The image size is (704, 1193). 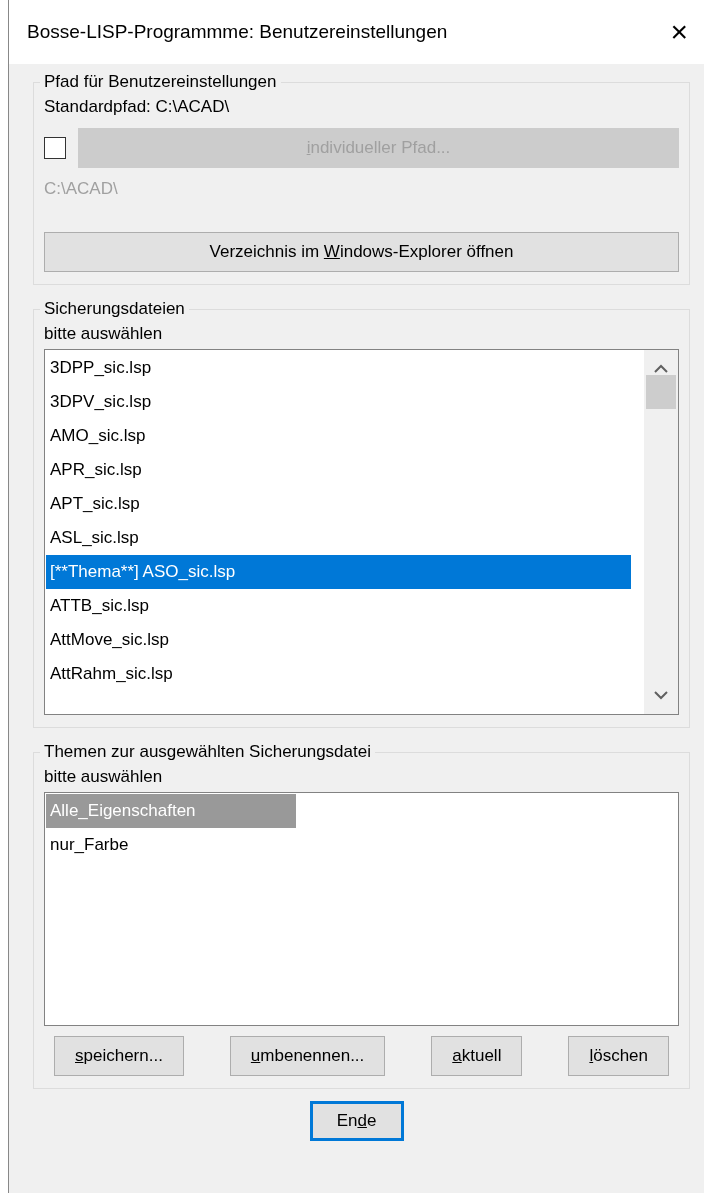 I want to click on list-item: AMO_sic.lsp, so click(x=338, y=436).